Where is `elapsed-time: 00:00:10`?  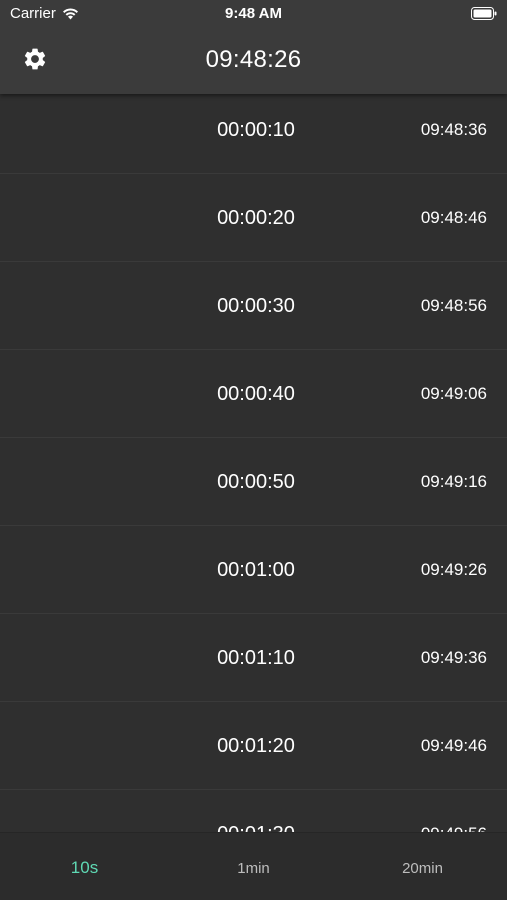 elapsed-time: 00:00:10 is located at coordinates (256, 130).